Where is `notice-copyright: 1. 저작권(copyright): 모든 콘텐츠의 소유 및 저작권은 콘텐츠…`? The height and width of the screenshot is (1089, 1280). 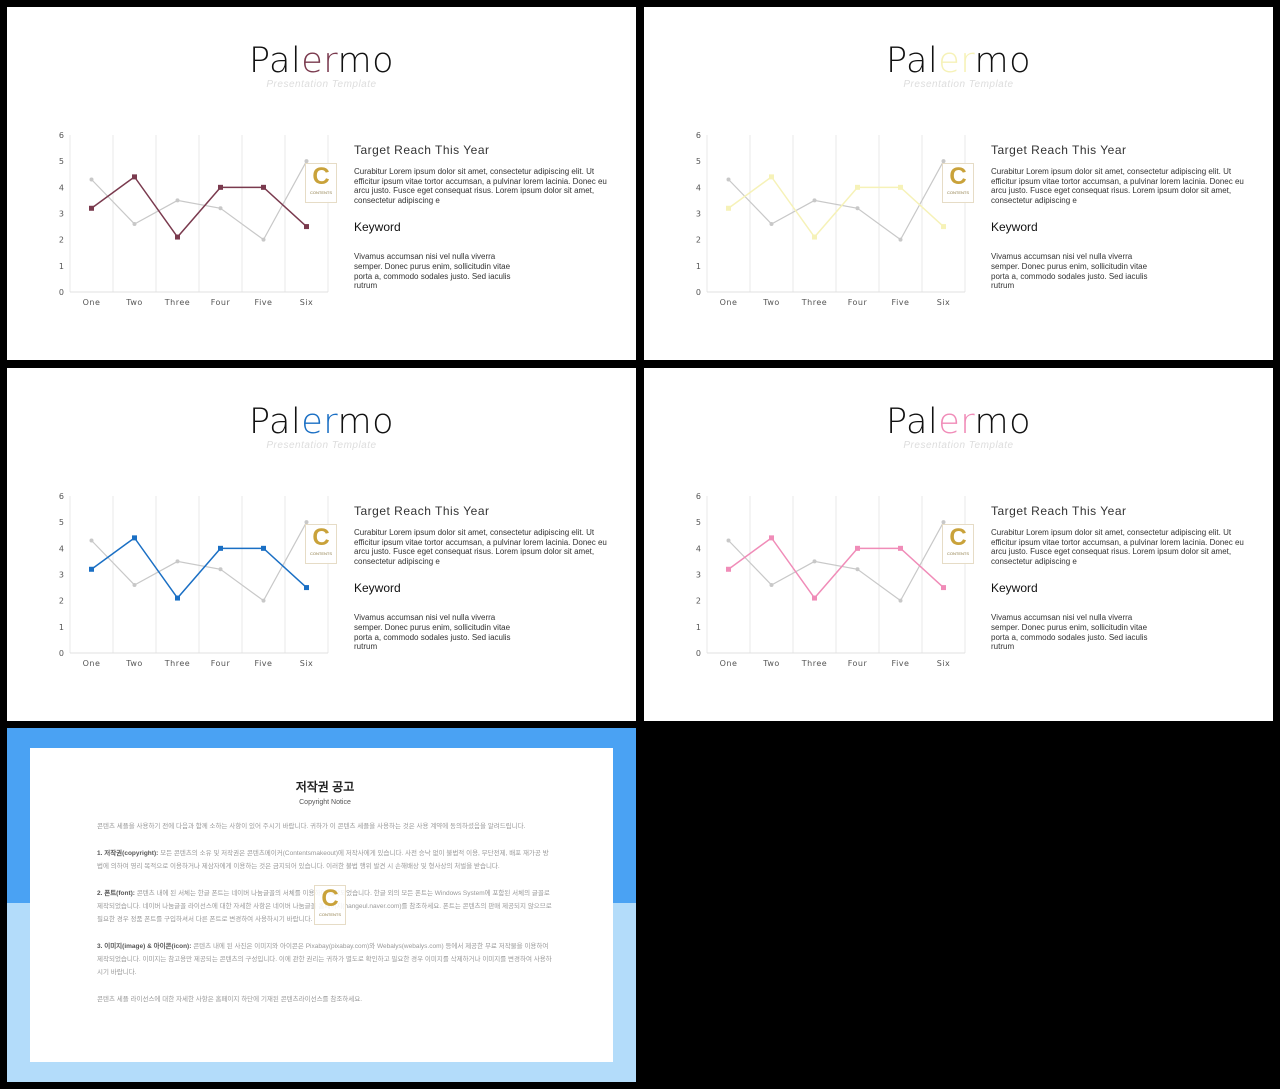
notice-copyright: 1. 저작권(copyright): 모든 콘텐츠의 소유 및 저작권은 콘텐츠… is located at coordinates (325, 860).